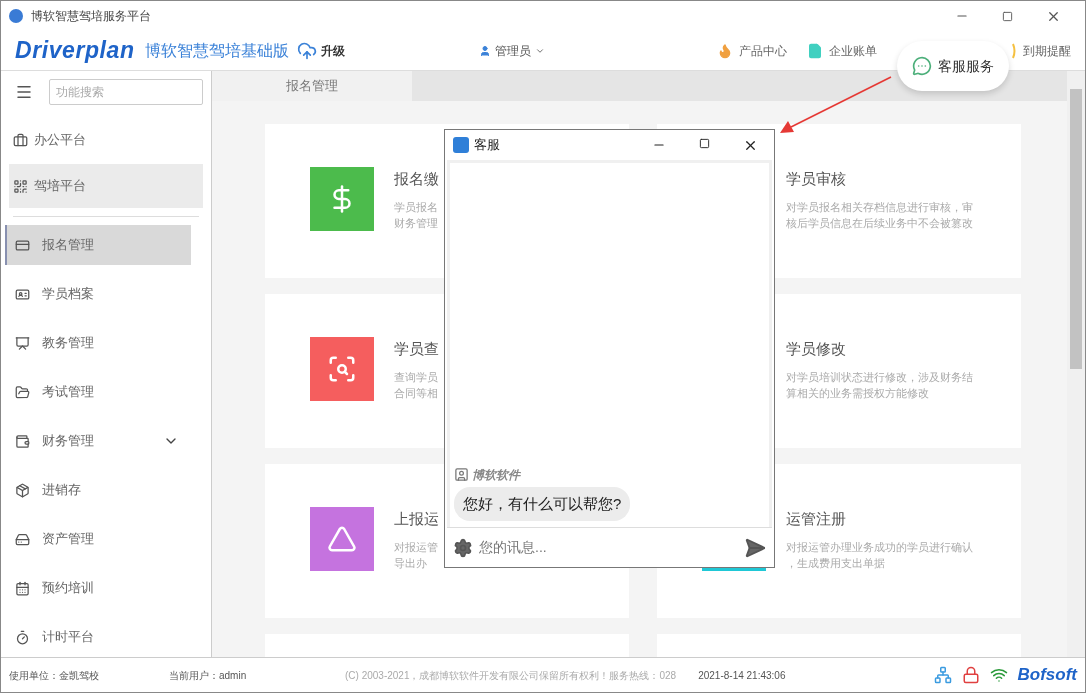 This screenshot has height=693, width=1086. I want to click on brand-logo: Bofsoft, so click(1047, 675).